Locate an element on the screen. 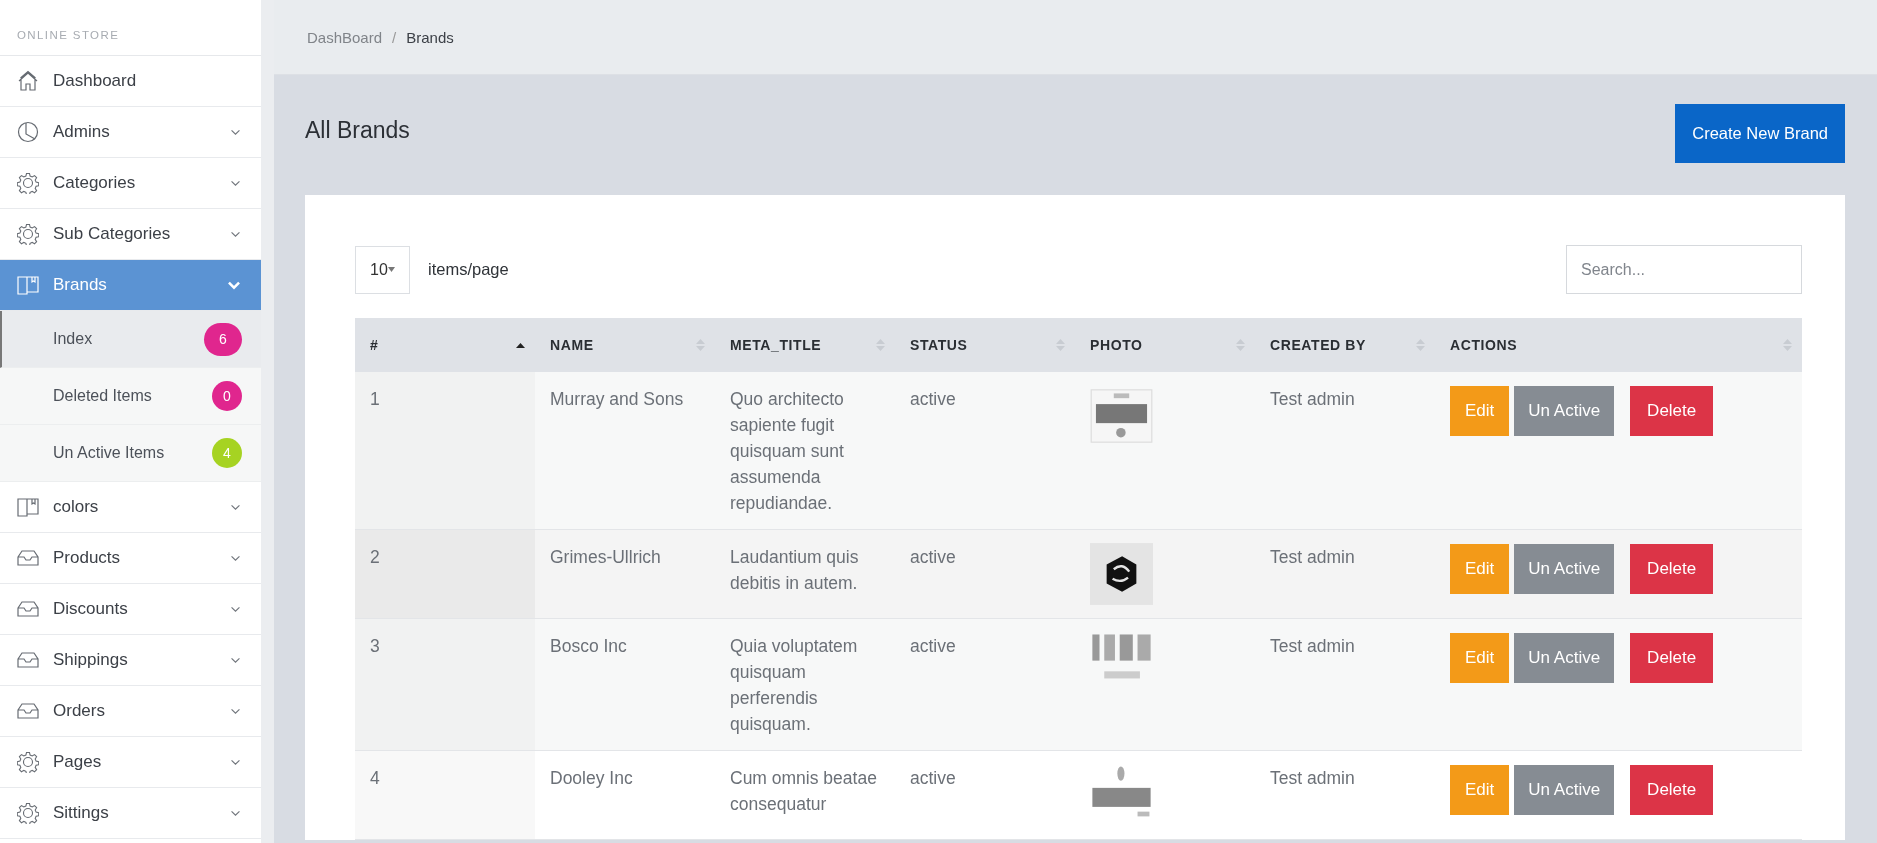 This screenshot has width=1877, height=843. sidebar-item: Shippings is located at coordinates (130, 660).